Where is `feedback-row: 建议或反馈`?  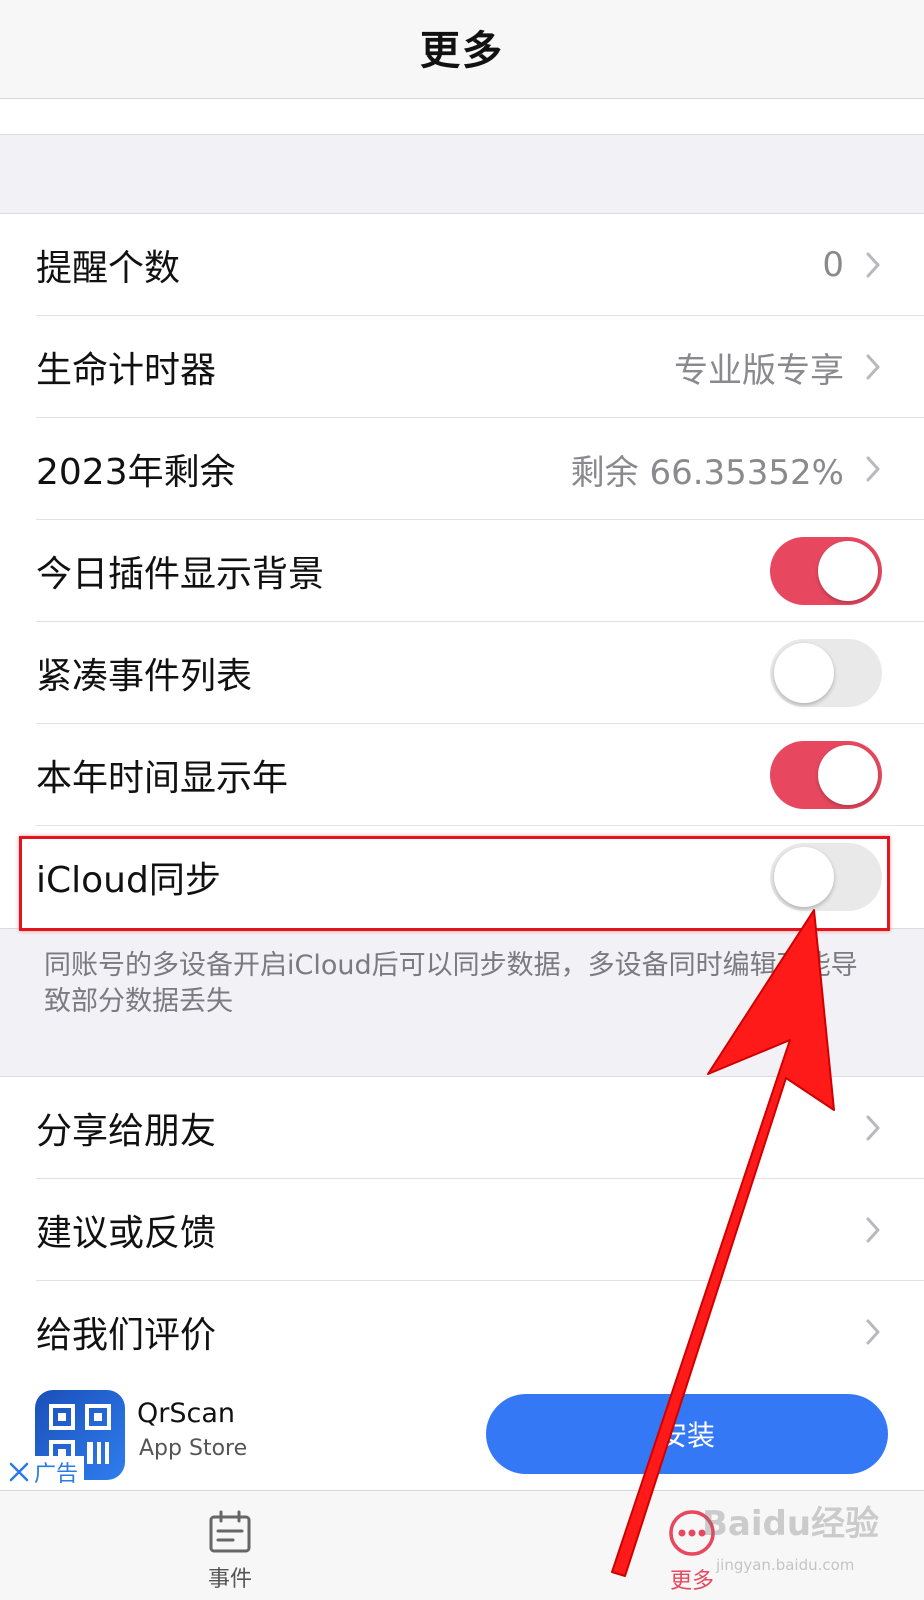
feedback-row: 建议或反馈 is located at coordinates (462, 1230).